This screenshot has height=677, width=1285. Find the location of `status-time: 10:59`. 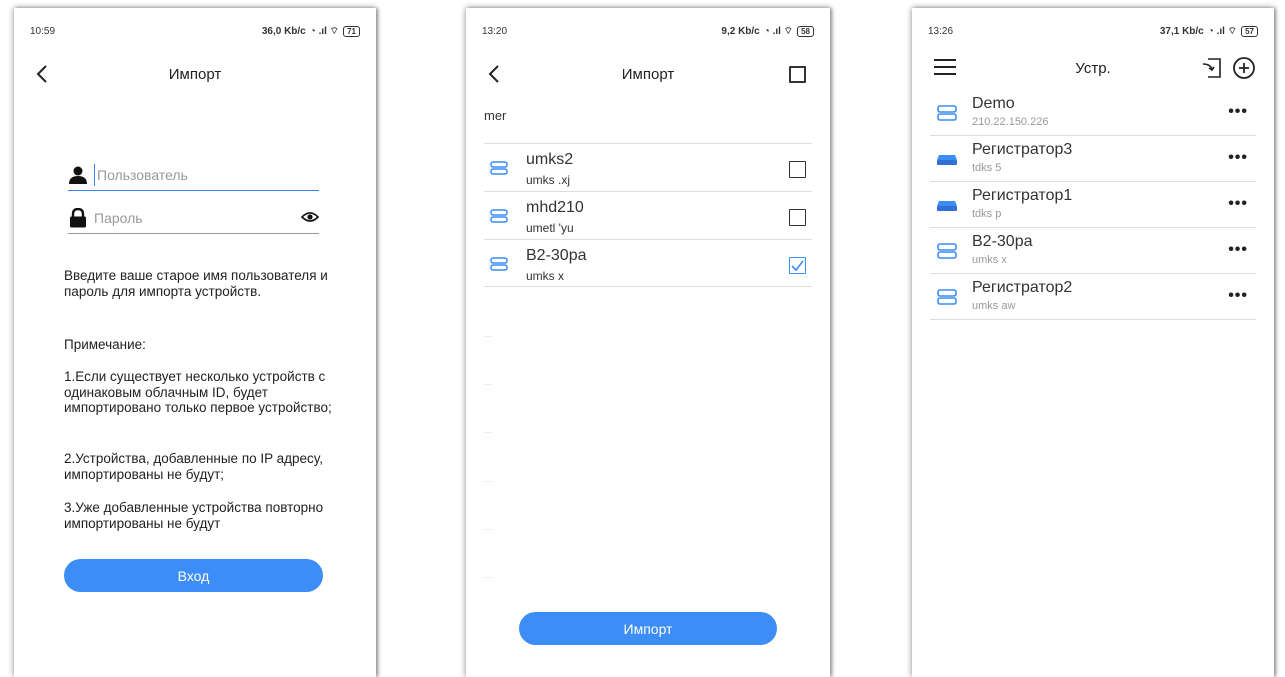

status-time: 10:59 is located at coordinates (43, 31).